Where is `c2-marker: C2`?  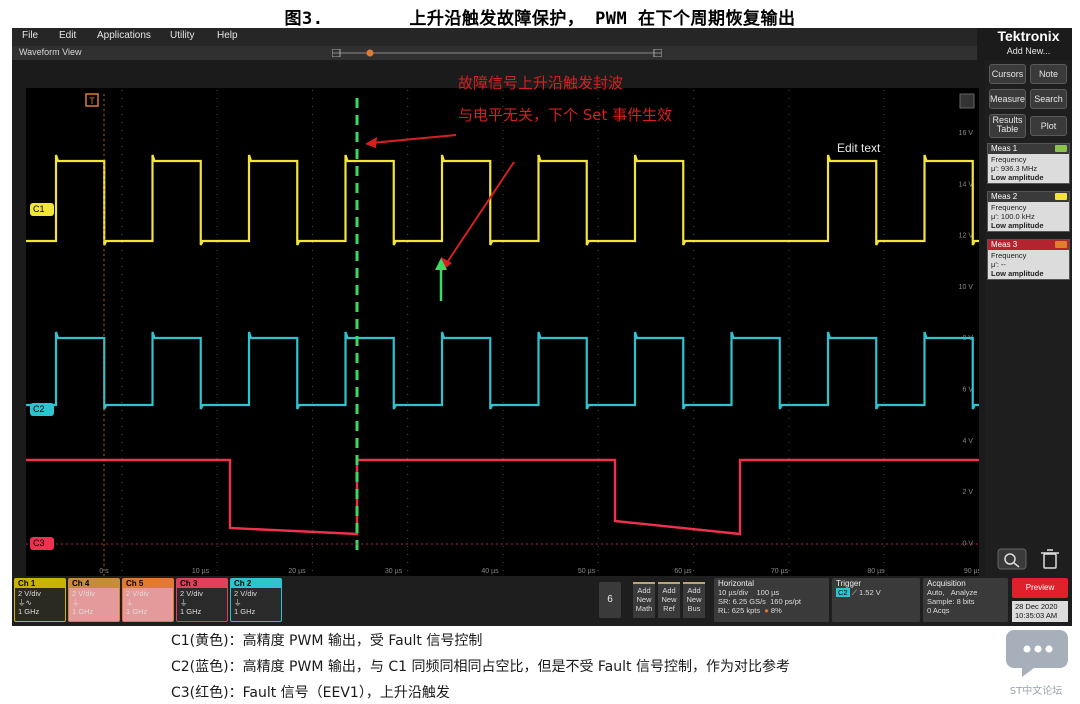 c2-marker: C2 is located at coordinates (42, 409).